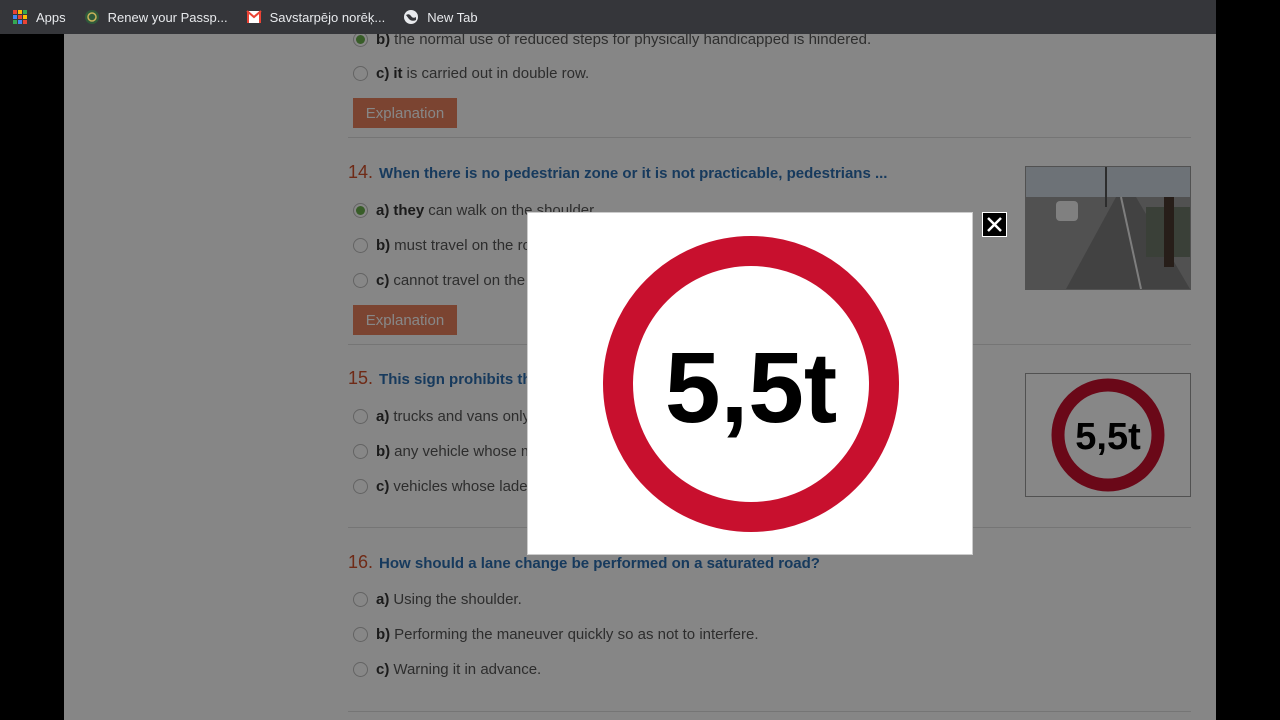  What do you see at coordinates (92, 17) in the screenshot?
I see `passport-icon` at bounding box center [92, 17].